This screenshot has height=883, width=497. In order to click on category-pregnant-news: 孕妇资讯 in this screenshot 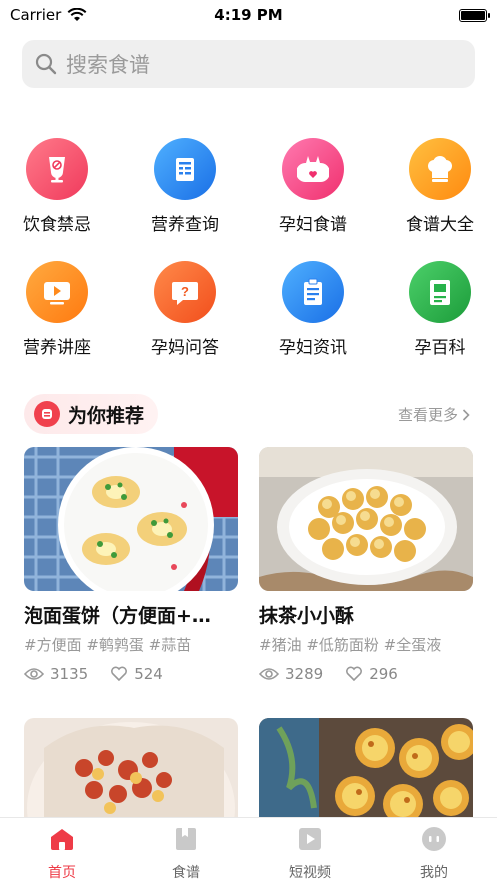, I will do `click(313, 309)`.